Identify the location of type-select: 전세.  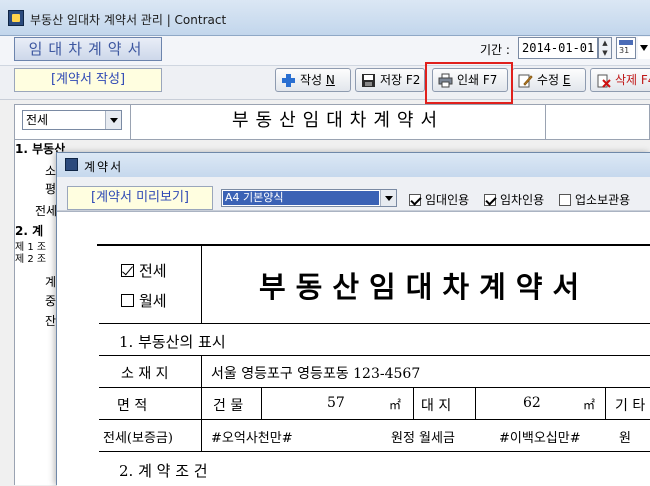
(72, 120).